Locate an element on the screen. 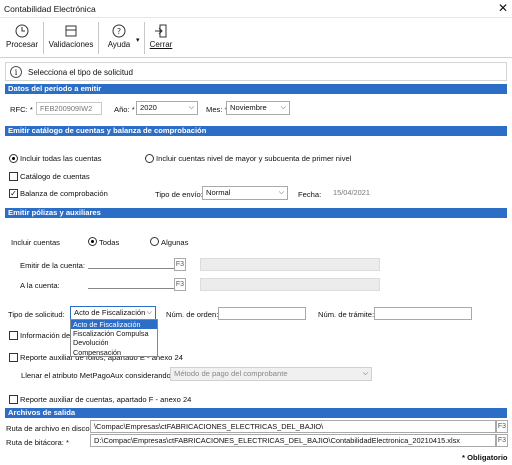  close-icon: ✕ is located at coordinates (503, 8).